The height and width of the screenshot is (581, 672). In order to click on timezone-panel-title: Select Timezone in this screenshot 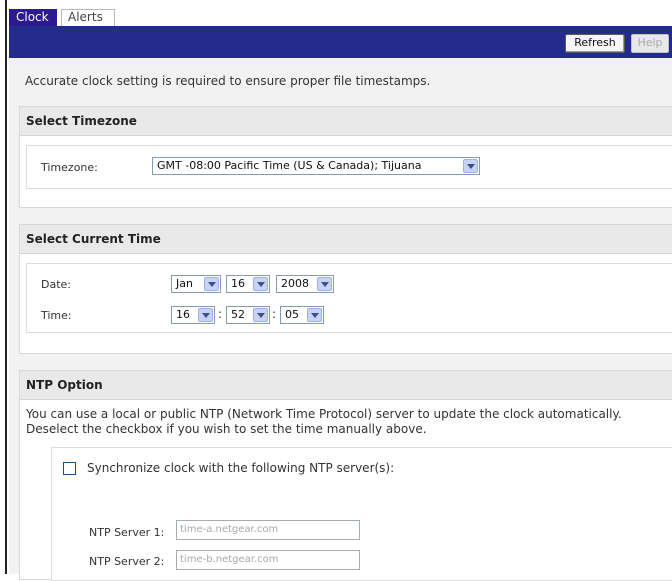, I will do `click(346, 121)`.